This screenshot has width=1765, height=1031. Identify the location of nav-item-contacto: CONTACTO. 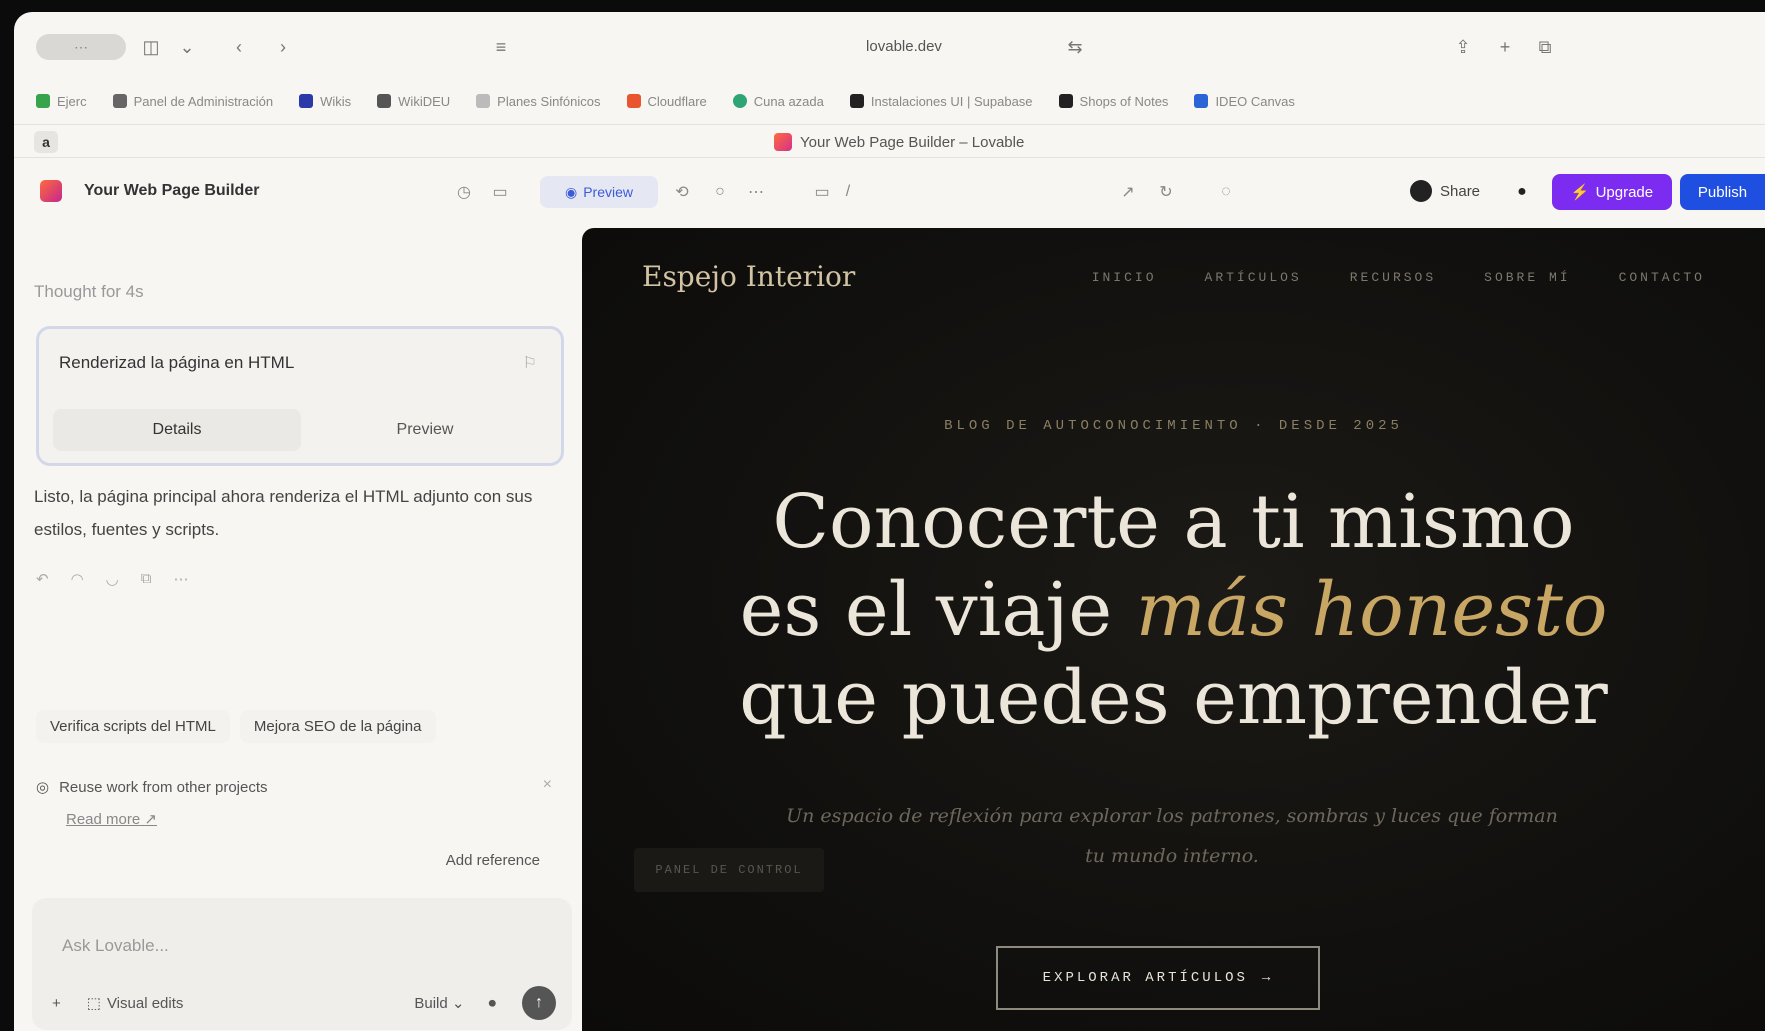
(1662, 277).